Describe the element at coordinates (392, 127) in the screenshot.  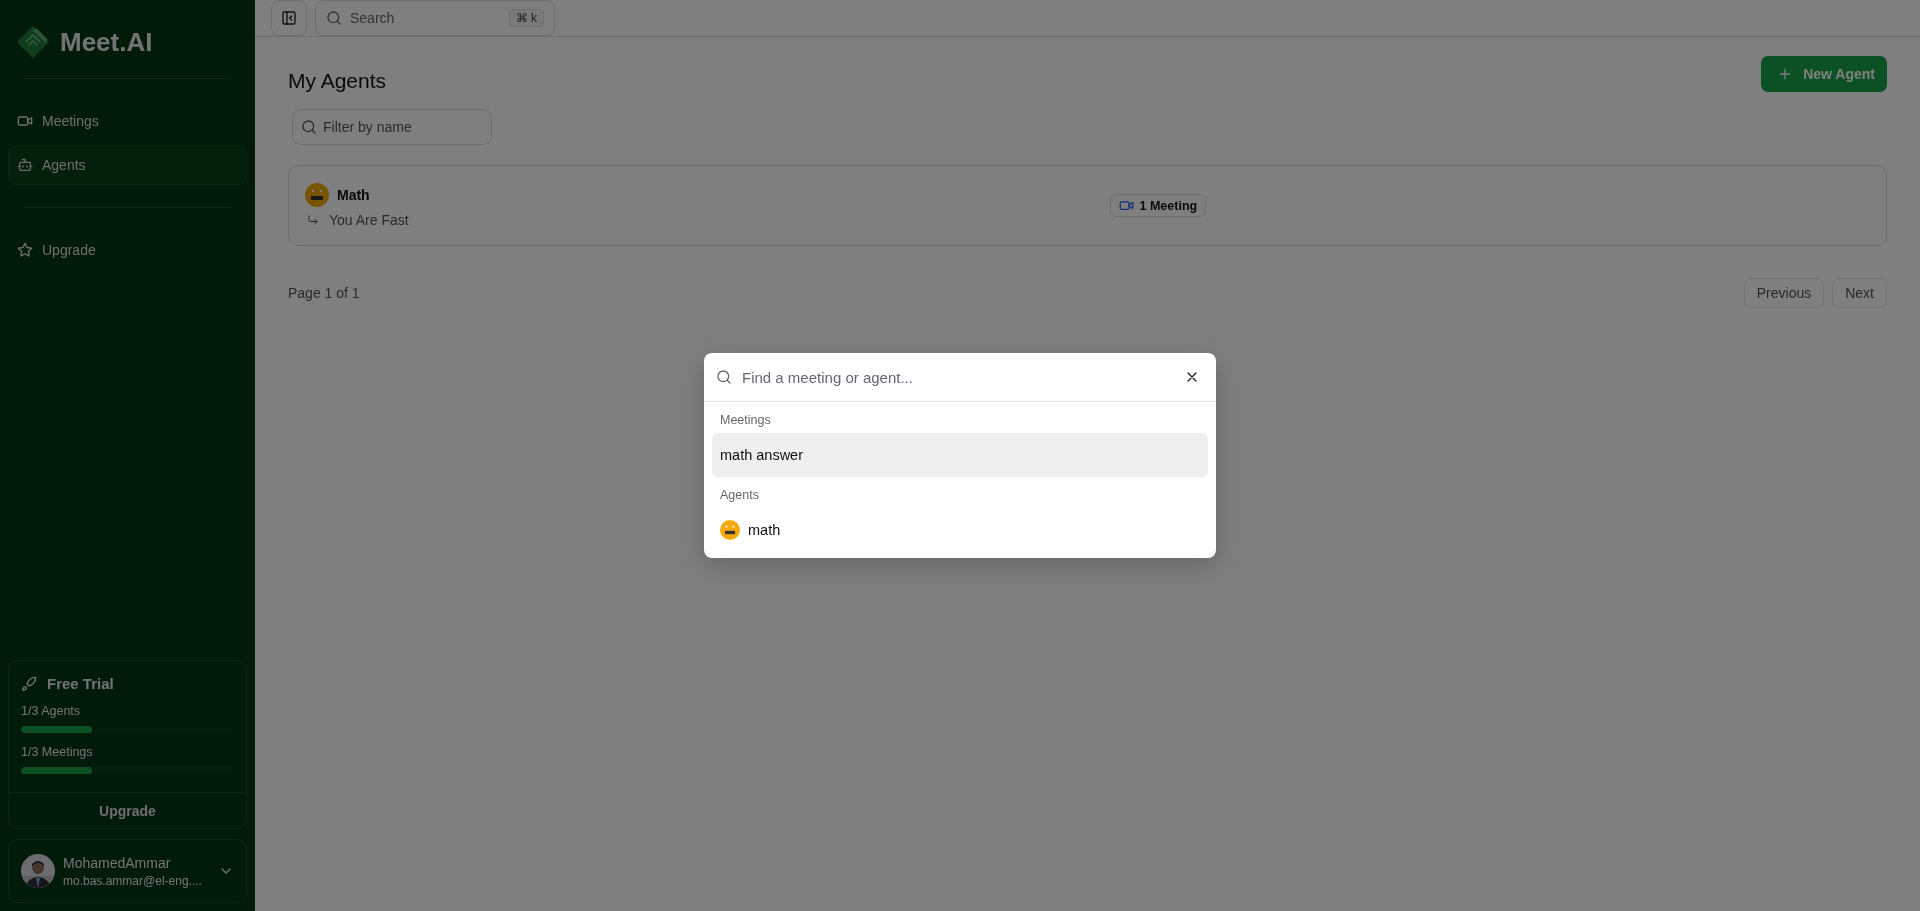
I see `filter-field: Filter by name` at that location.